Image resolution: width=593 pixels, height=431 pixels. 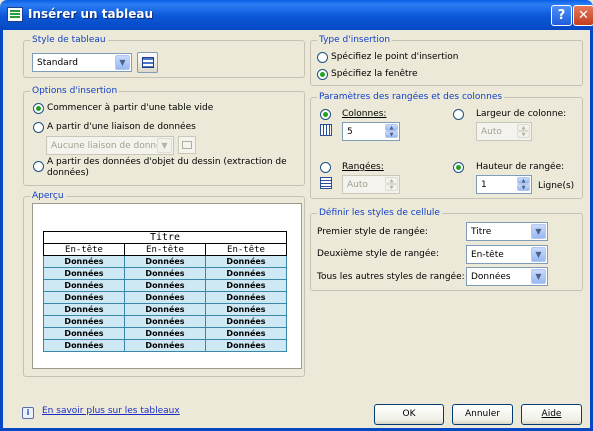 I want to click on insertion-point-radio, so click(x=322, y=57).